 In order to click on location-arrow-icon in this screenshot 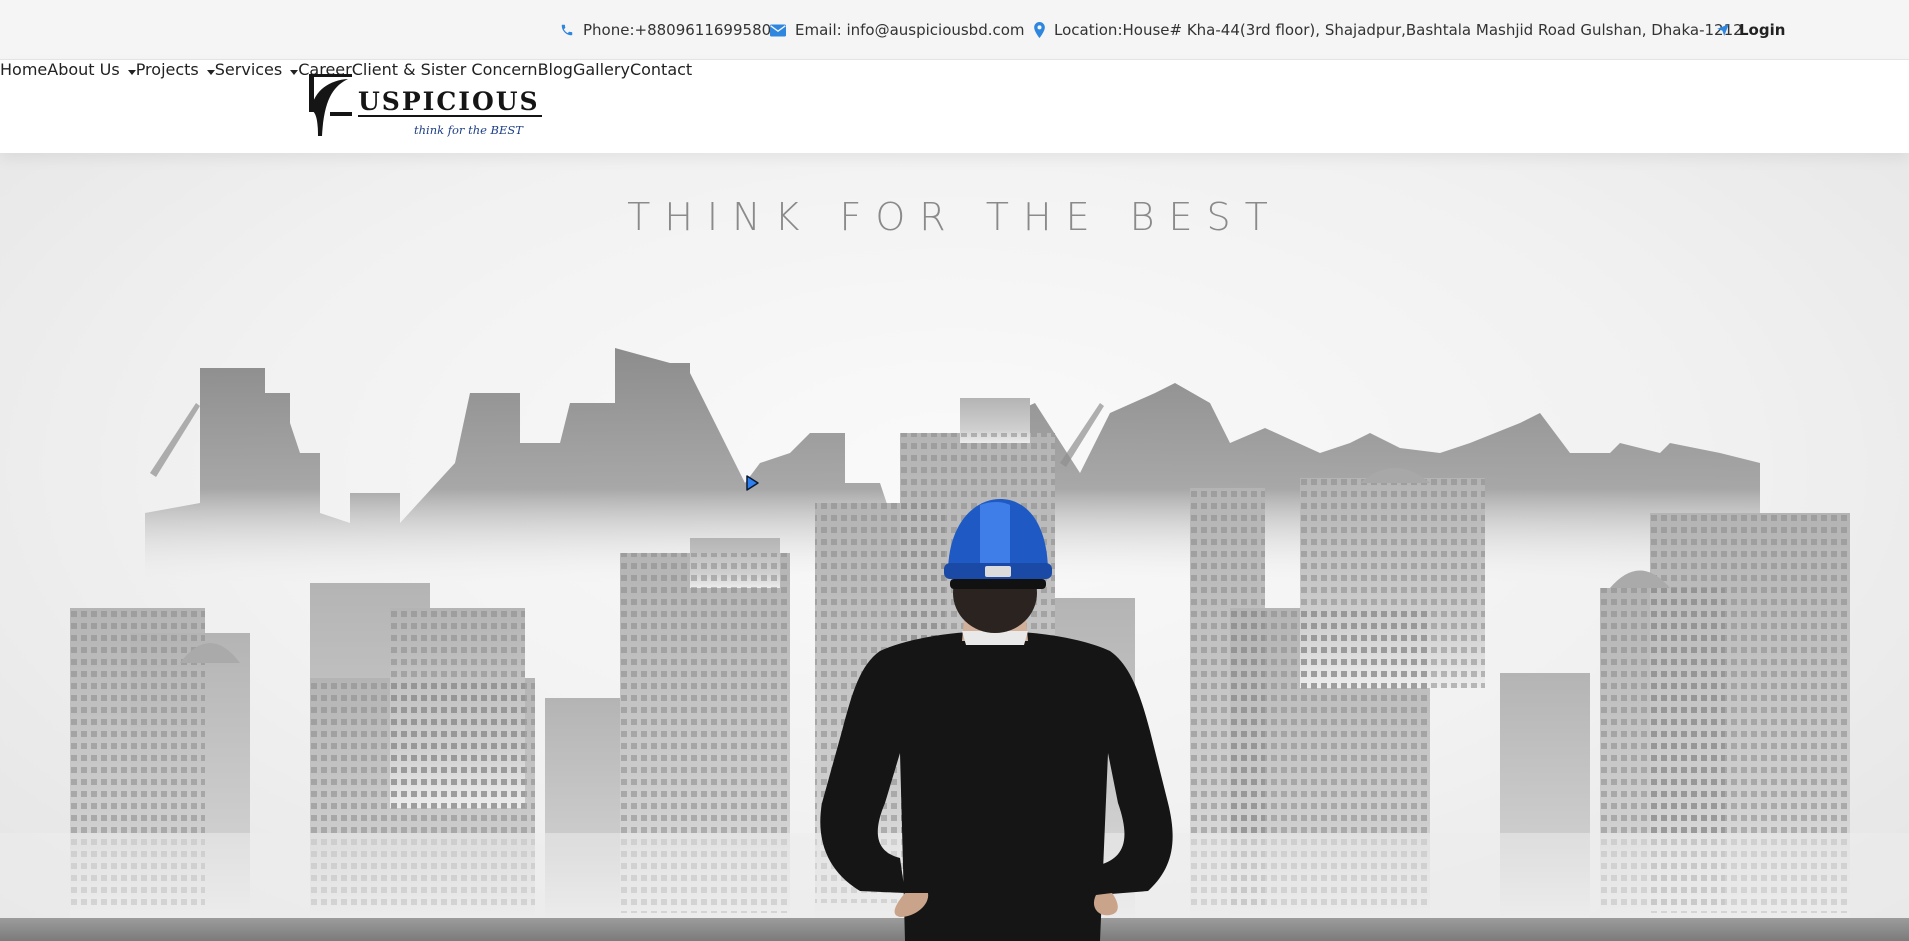, I will do `click(1723, 30)`.